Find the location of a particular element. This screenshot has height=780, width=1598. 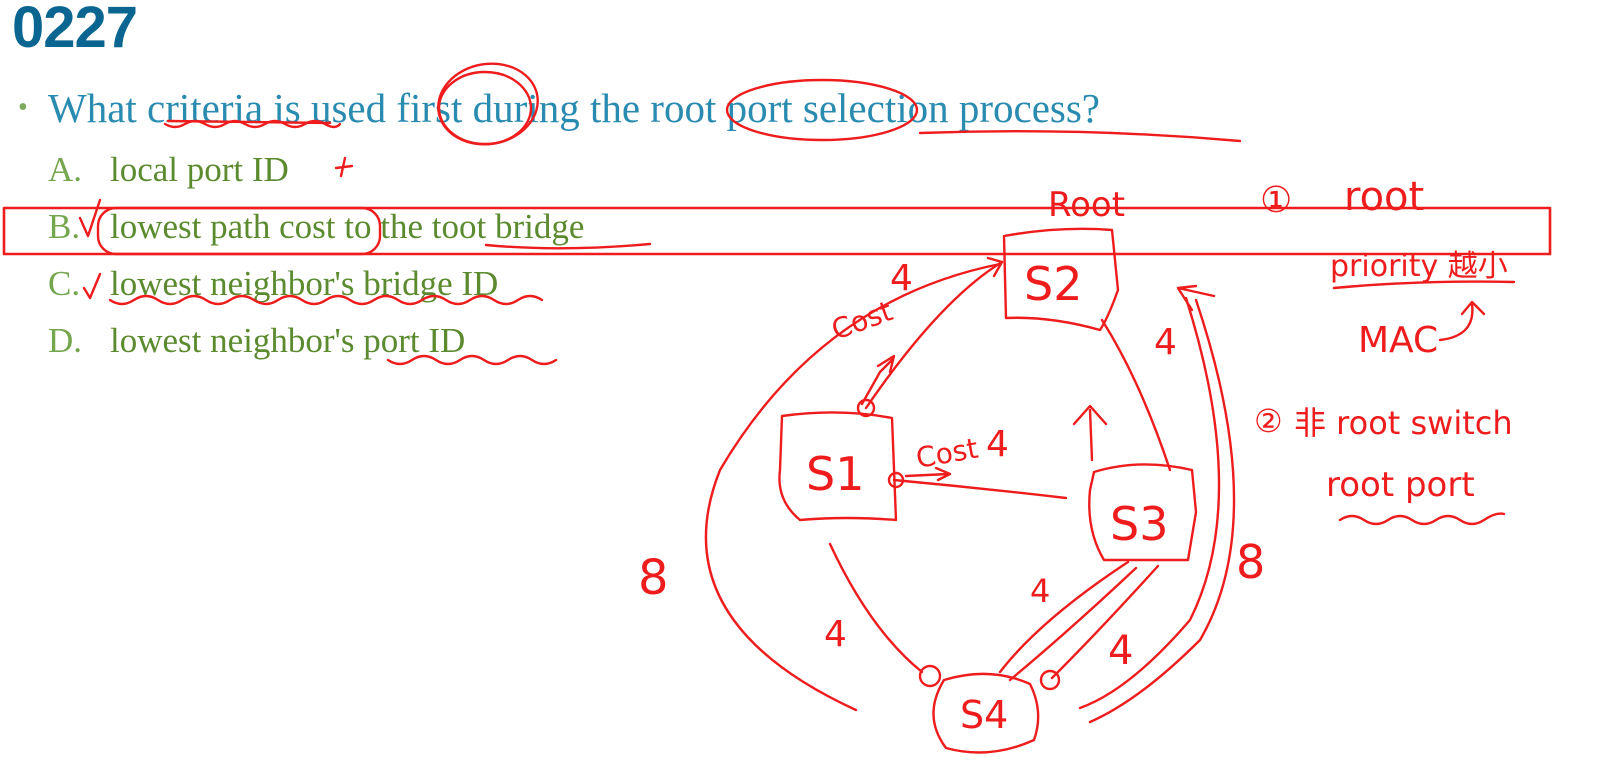

arrow-s2-in-icon is located at coordinates (995, 267).